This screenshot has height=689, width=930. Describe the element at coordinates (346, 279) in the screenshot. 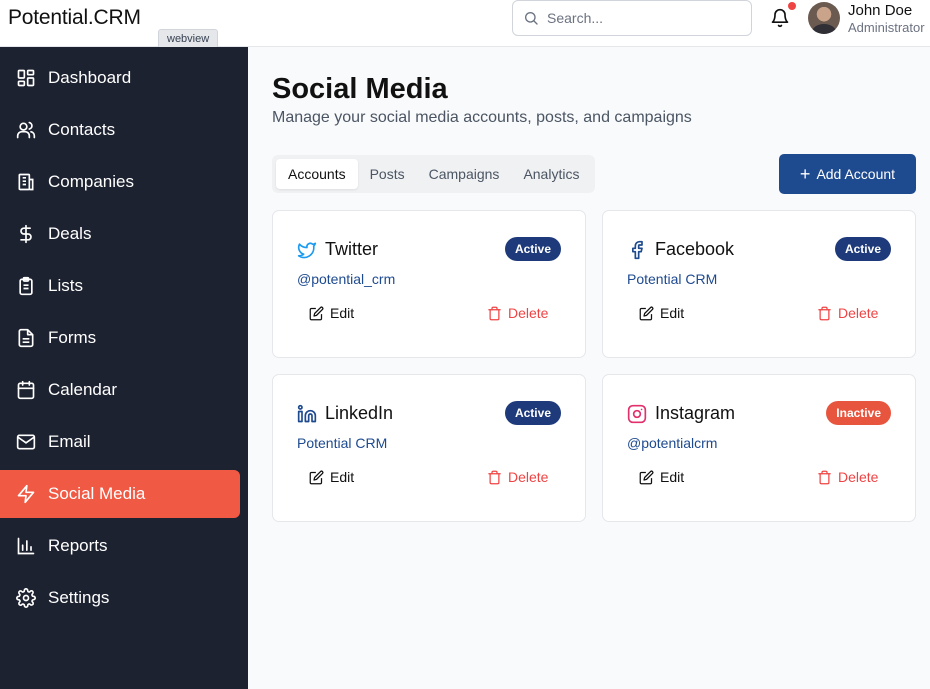

I see `account-handle: @potential_crm` at that location.